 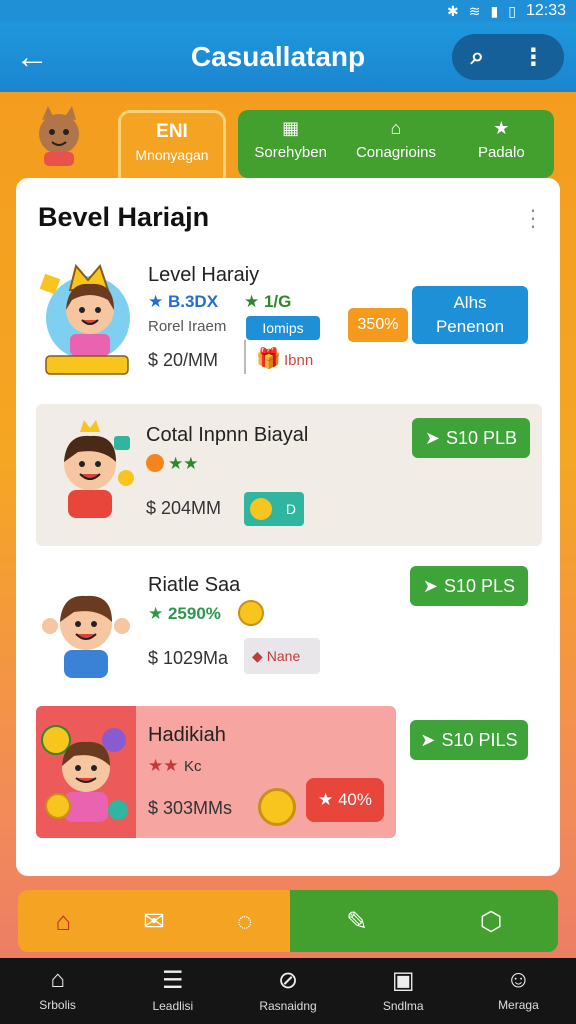 What do you see at coordinates (494, 10) in the screenshot?
I see `signal-icon: ▮` at bounding box center [494, 10].